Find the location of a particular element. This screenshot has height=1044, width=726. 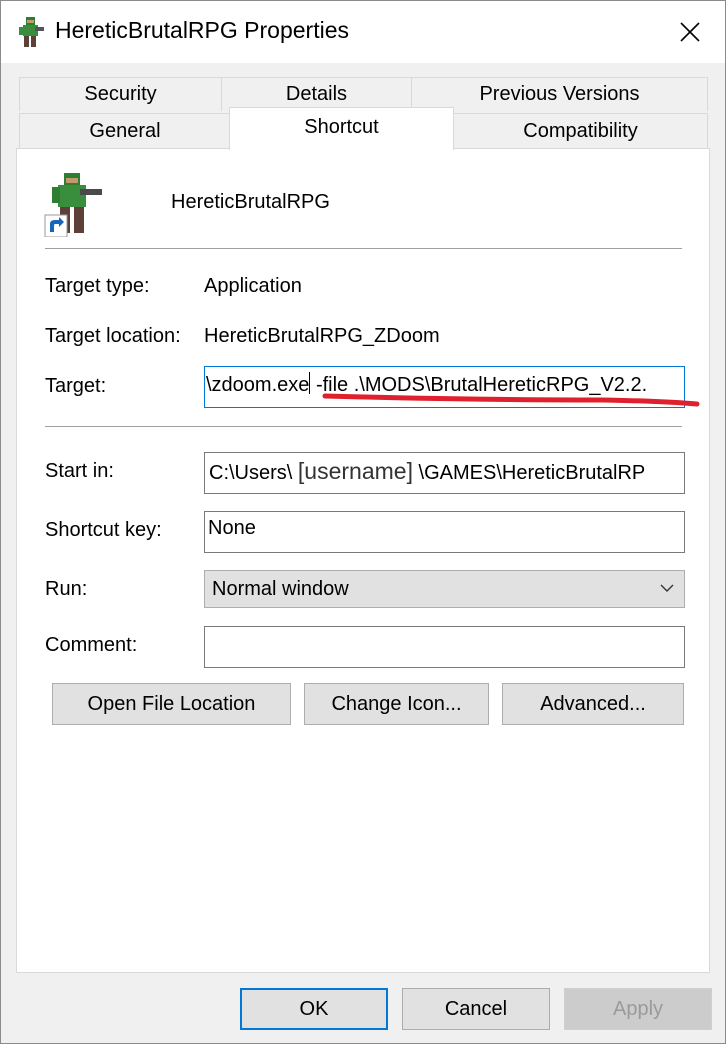

run-select-value: Normal window is located at coordinates (280, 589).